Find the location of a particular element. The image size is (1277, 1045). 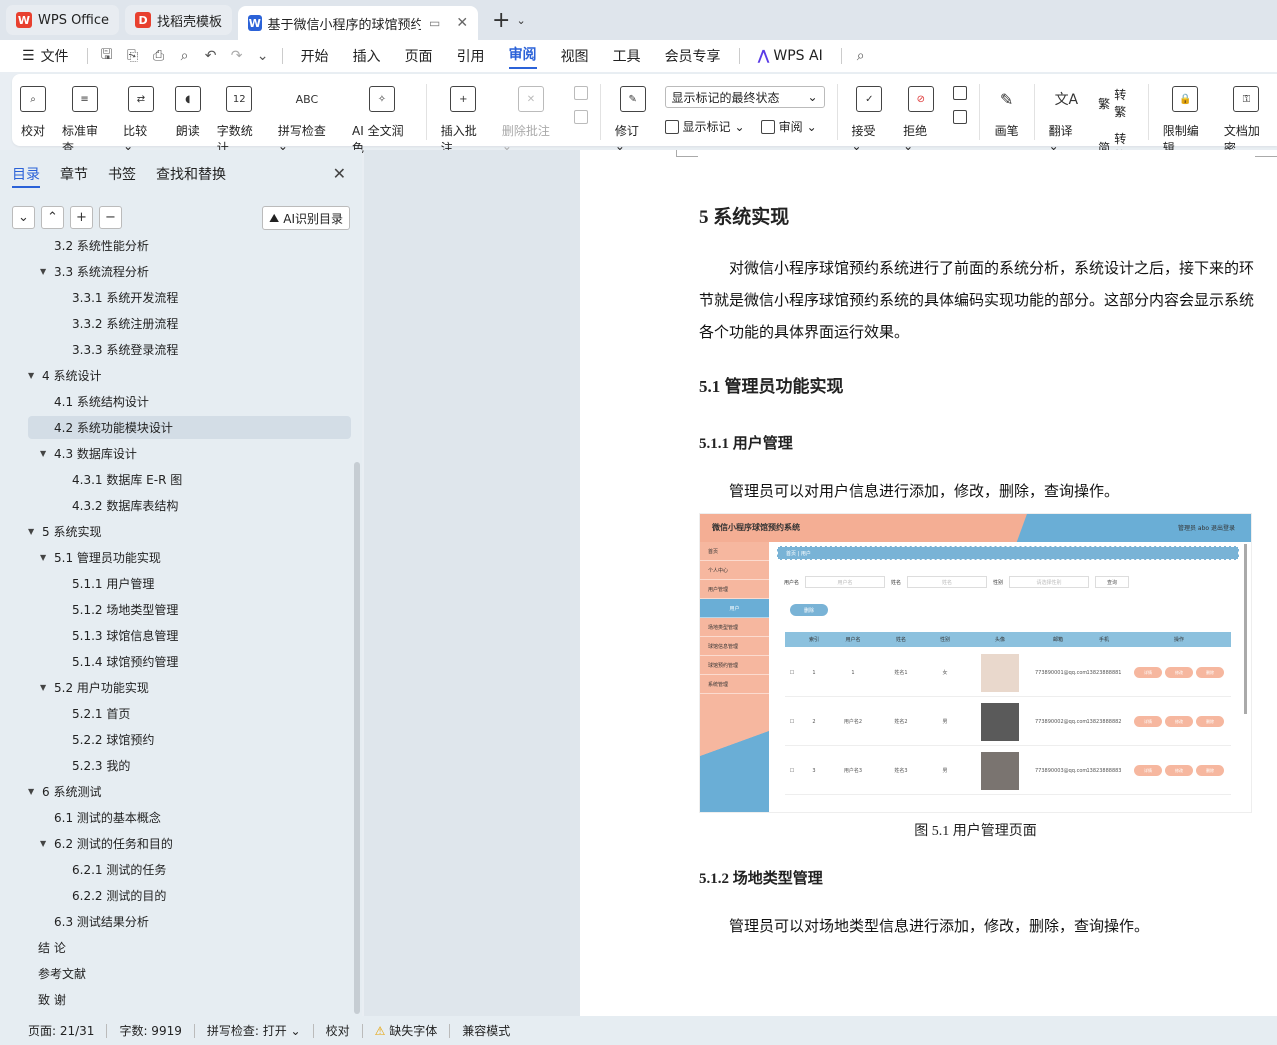

toc-item: 5.2.3 我的 is located at coordinates (189, 765).